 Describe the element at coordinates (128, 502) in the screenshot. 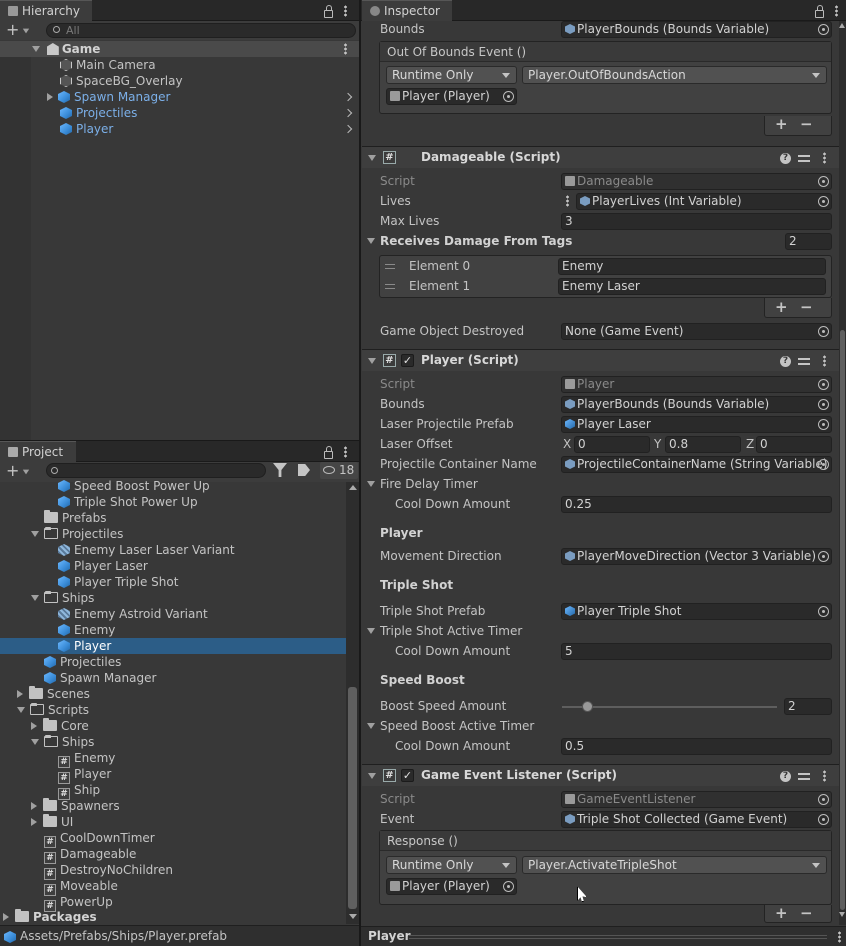

I see `tree-item: Triple Shot Power Up` at that location.